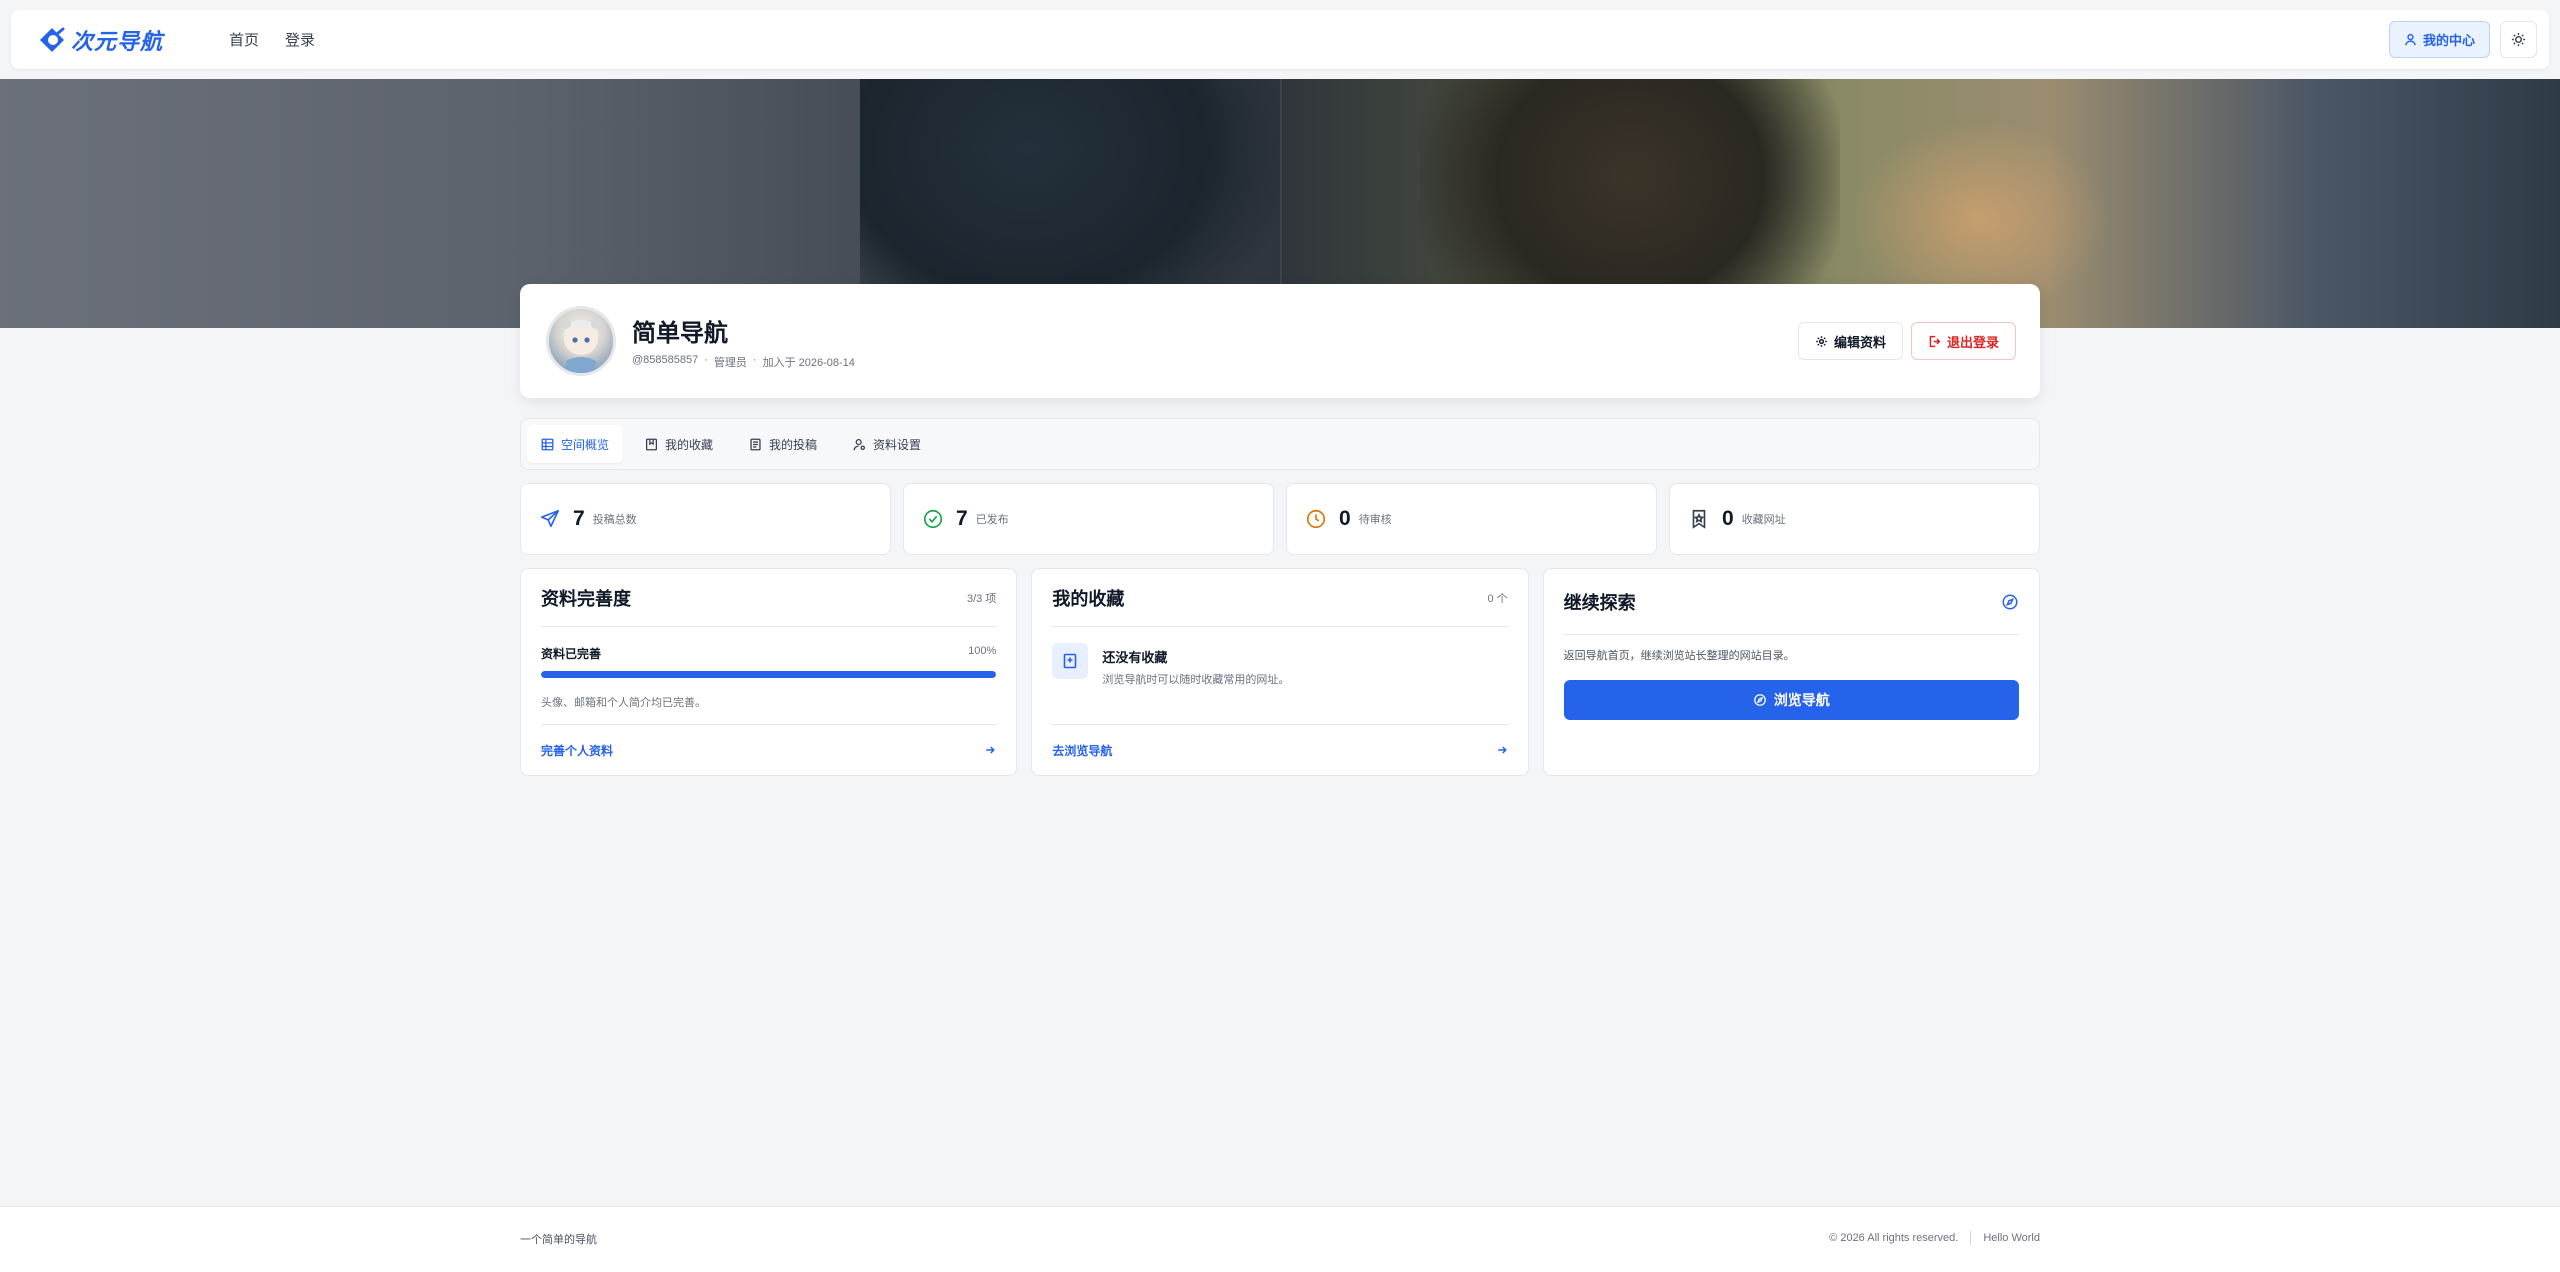 This screenshot has height=1272, width=2560. I want to click on stat-total-submissions: 7 投稿总数, so click(705, 519).